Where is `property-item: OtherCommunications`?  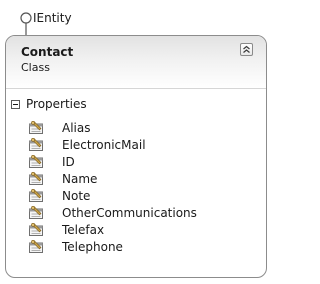 property-item: OtherCommunications is located at coordinates (131, 213).